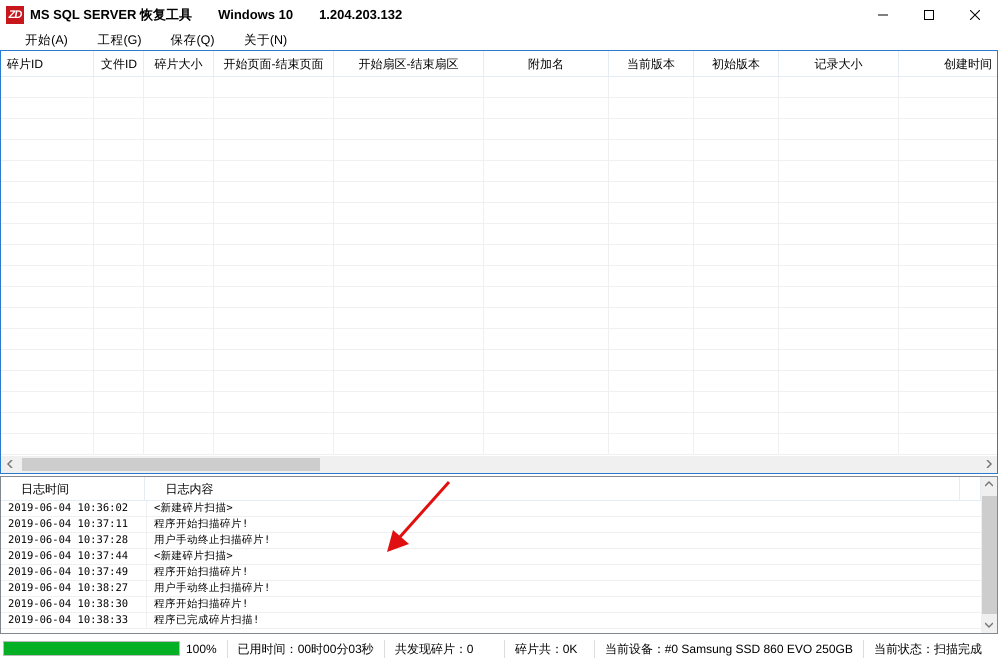  What do you see at coordinates (988, 464) in the screenshot?
I see `scroll-right-icon` at bounding box center [988, 464].